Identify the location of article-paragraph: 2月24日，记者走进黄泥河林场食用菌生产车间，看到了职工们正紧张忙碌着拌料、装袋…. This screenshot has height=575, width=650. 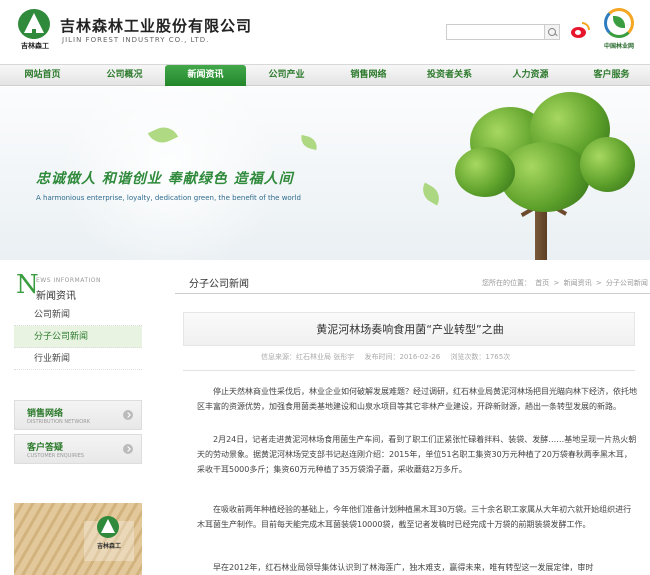
(417, 454).